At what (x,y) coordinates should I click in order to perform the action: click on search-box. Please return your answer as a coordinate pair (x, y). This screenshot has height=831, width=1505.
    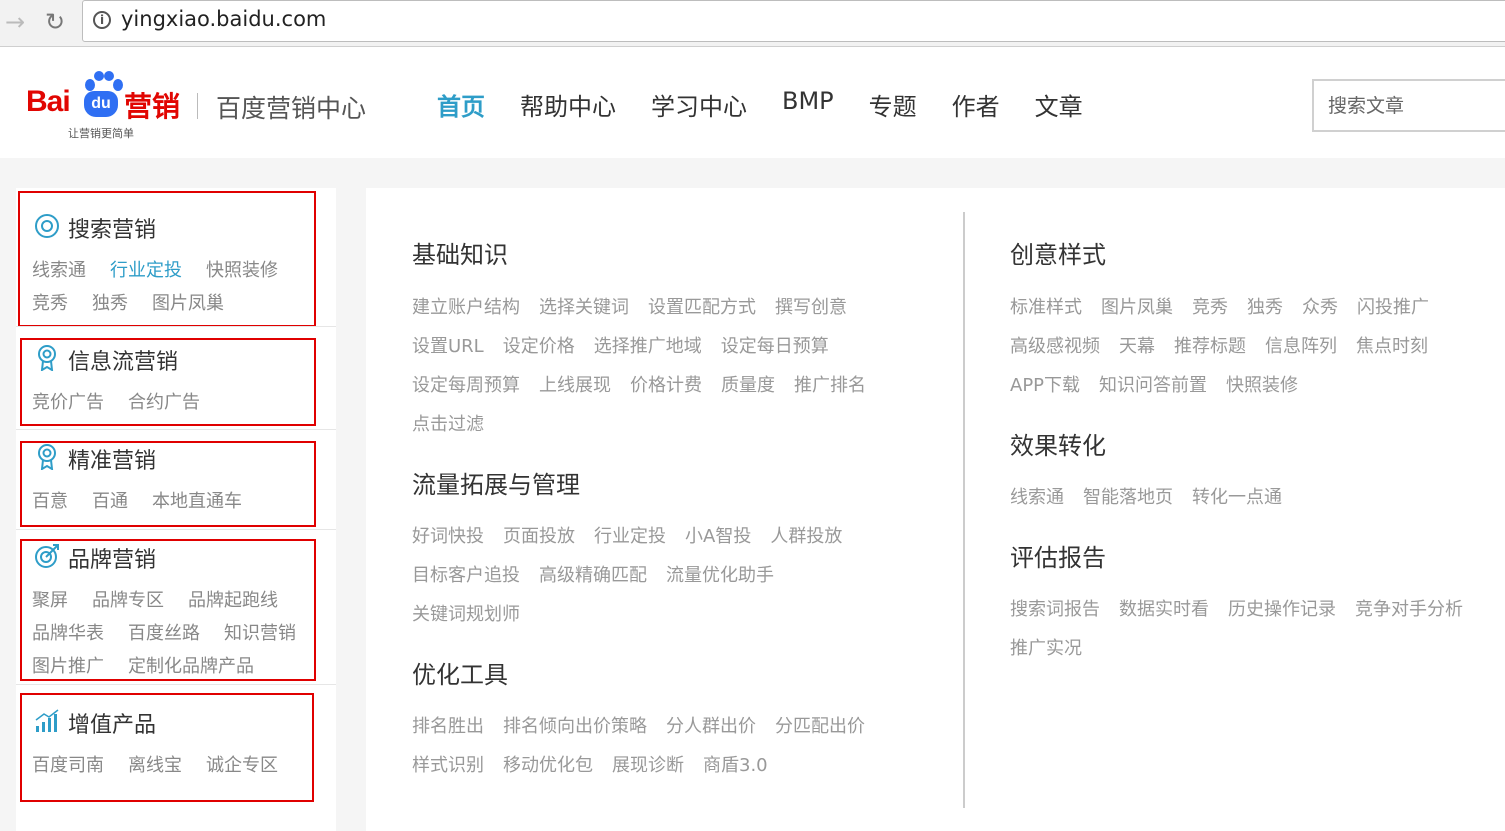
    Looking at the image, I should click on (1408, 105).